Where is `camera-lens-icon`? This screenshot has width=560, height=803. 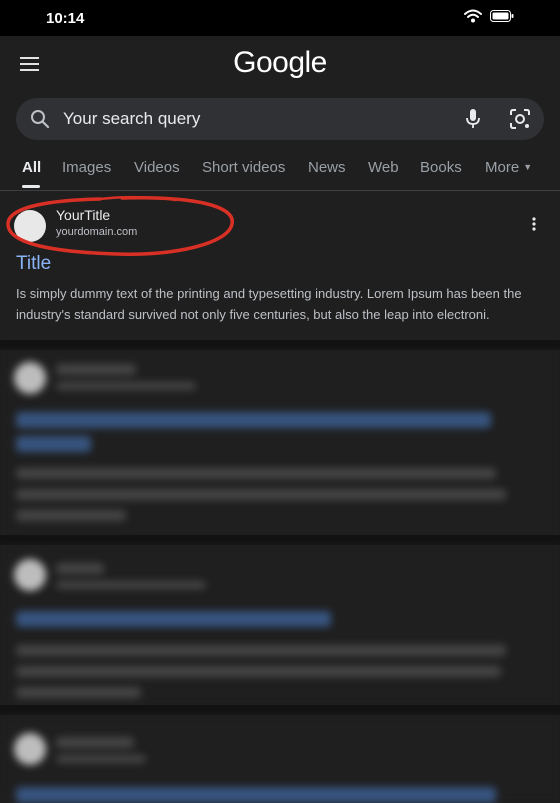 camera-lens-icon is located at coordinates (520, 121).